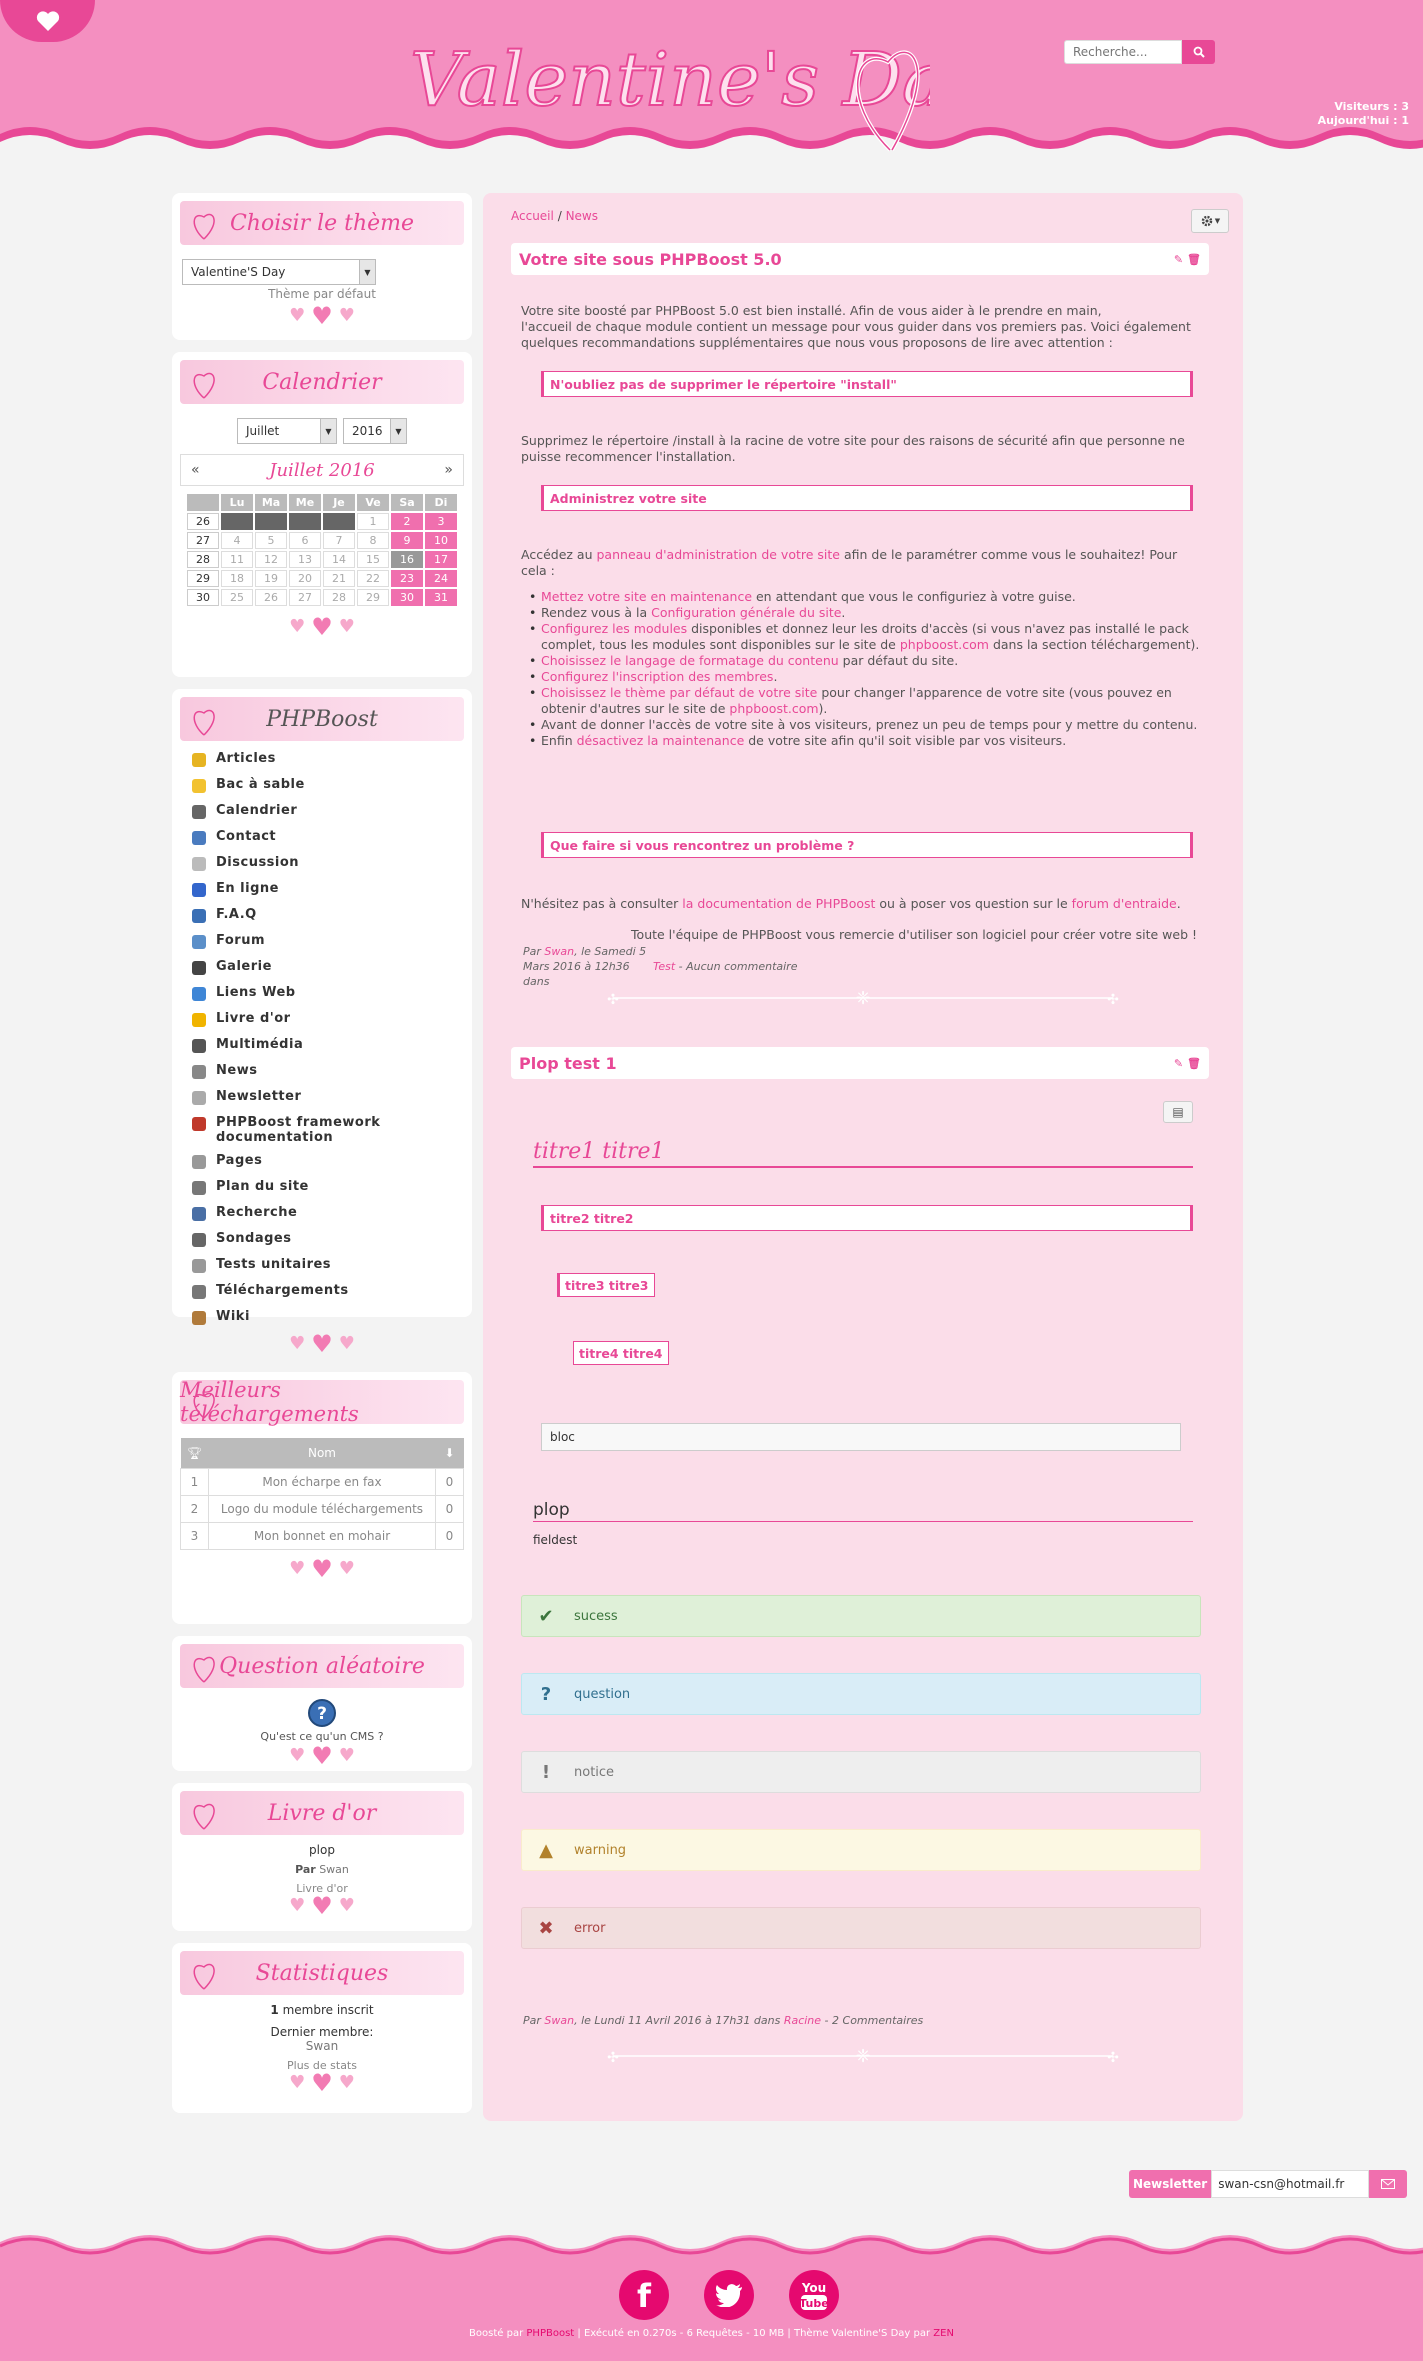  I want to click on module-link: Pages, so click(322, 1166).